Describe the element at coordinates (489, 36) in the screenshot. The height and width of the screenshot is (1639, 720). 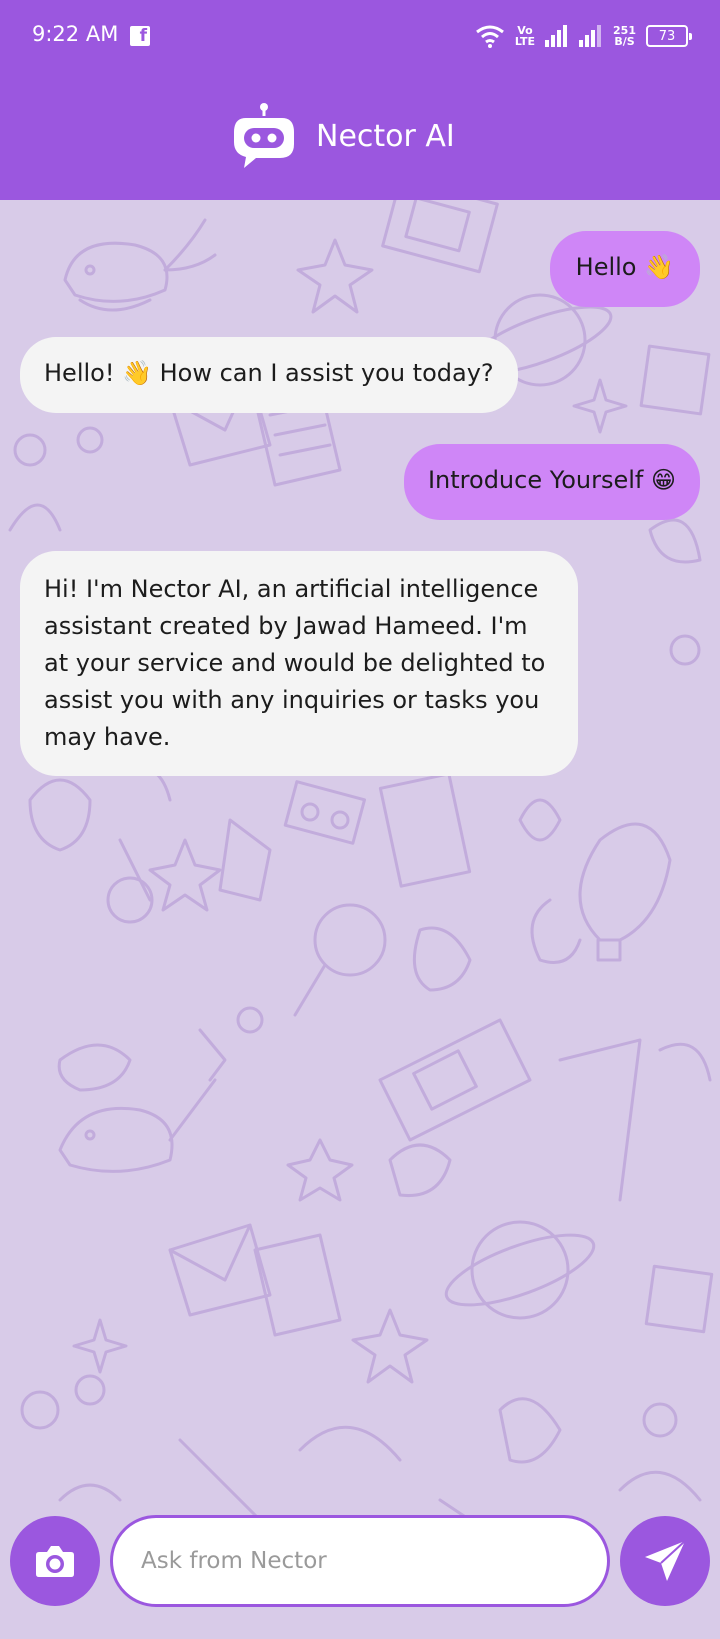
I see `wifi-icon` at that location.